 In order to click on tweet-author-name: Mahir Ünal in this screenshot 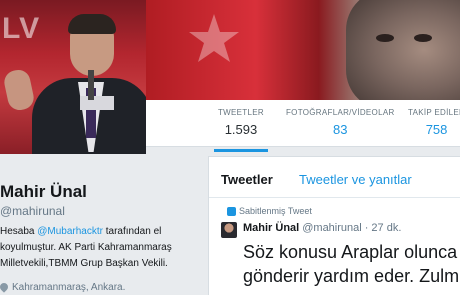, I will do `click(271, 228)`.